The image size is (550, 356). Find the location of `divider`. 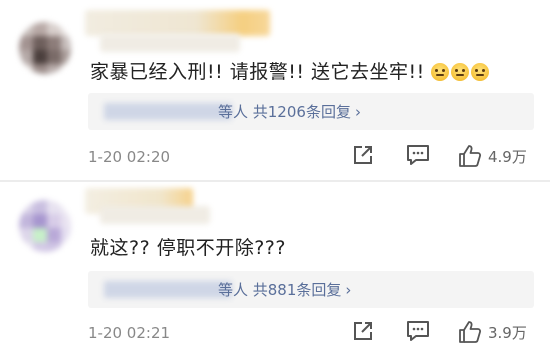

divider is located at coordinates (275, 181).